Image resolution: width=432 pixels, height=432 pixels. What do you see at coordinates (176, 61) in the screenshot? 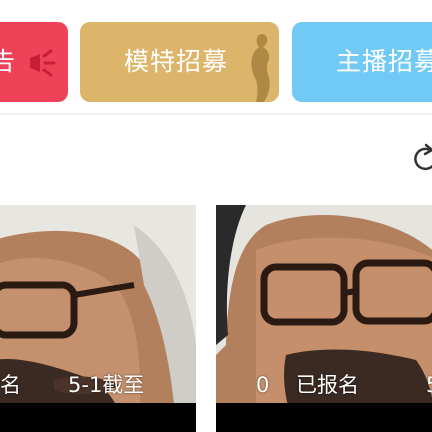
I see `model-recruit-label: 模特招募` at bounding box center [176, 61].